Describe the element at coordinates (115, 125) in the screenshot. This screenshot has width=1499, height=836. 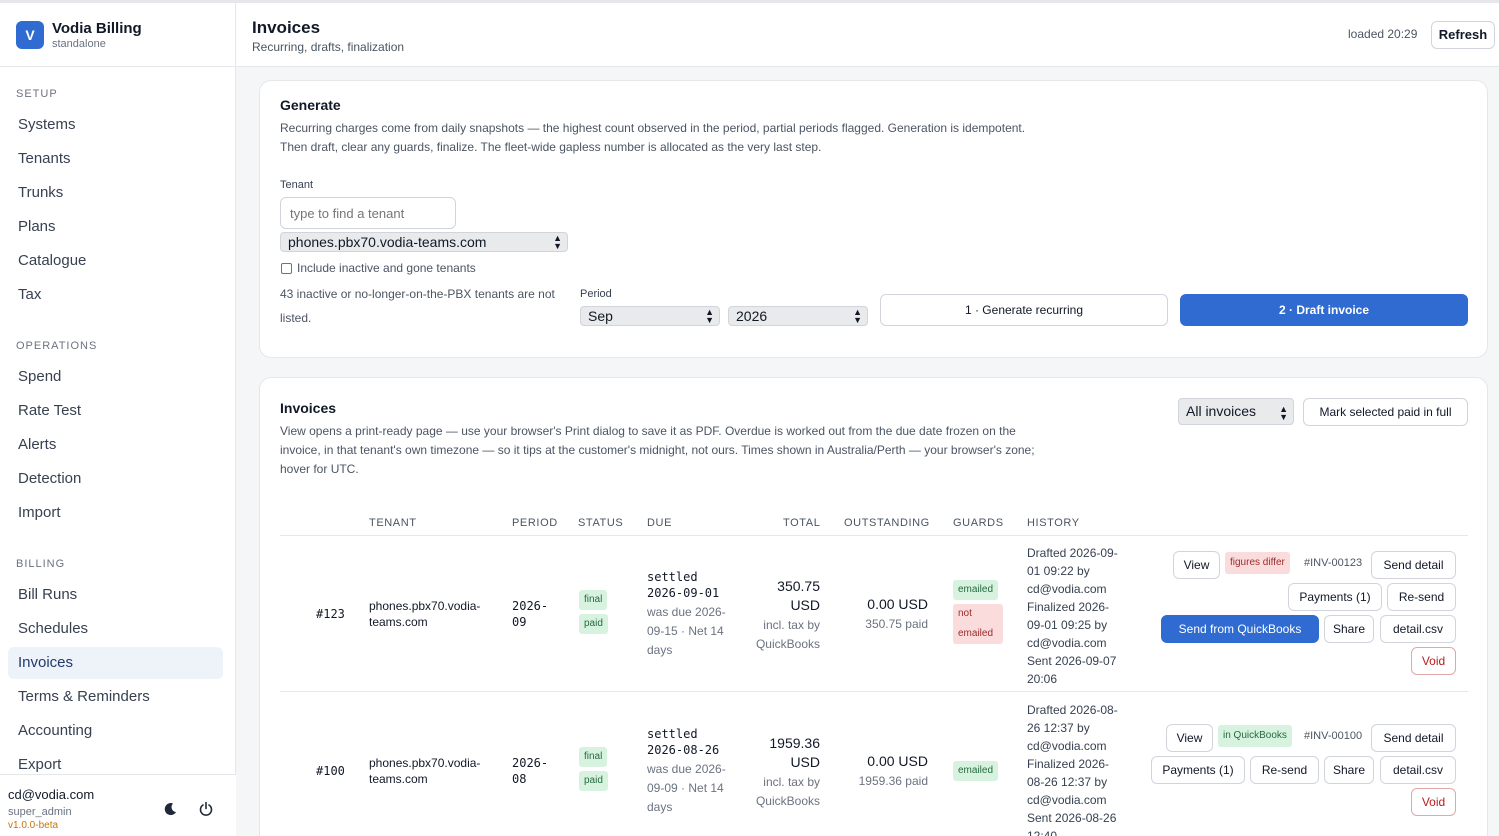
I see `sidebar-item-systems: Systems` at that location.